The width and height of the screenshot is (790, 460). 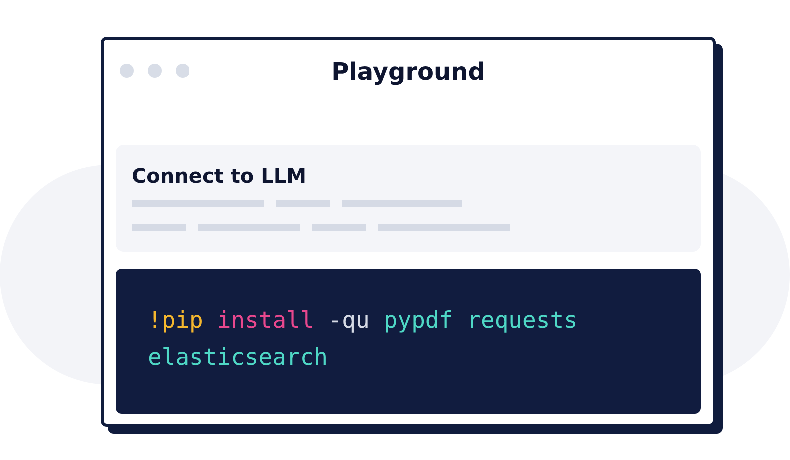 I want to click on window-title: Playground, so click(x=409, y=72).